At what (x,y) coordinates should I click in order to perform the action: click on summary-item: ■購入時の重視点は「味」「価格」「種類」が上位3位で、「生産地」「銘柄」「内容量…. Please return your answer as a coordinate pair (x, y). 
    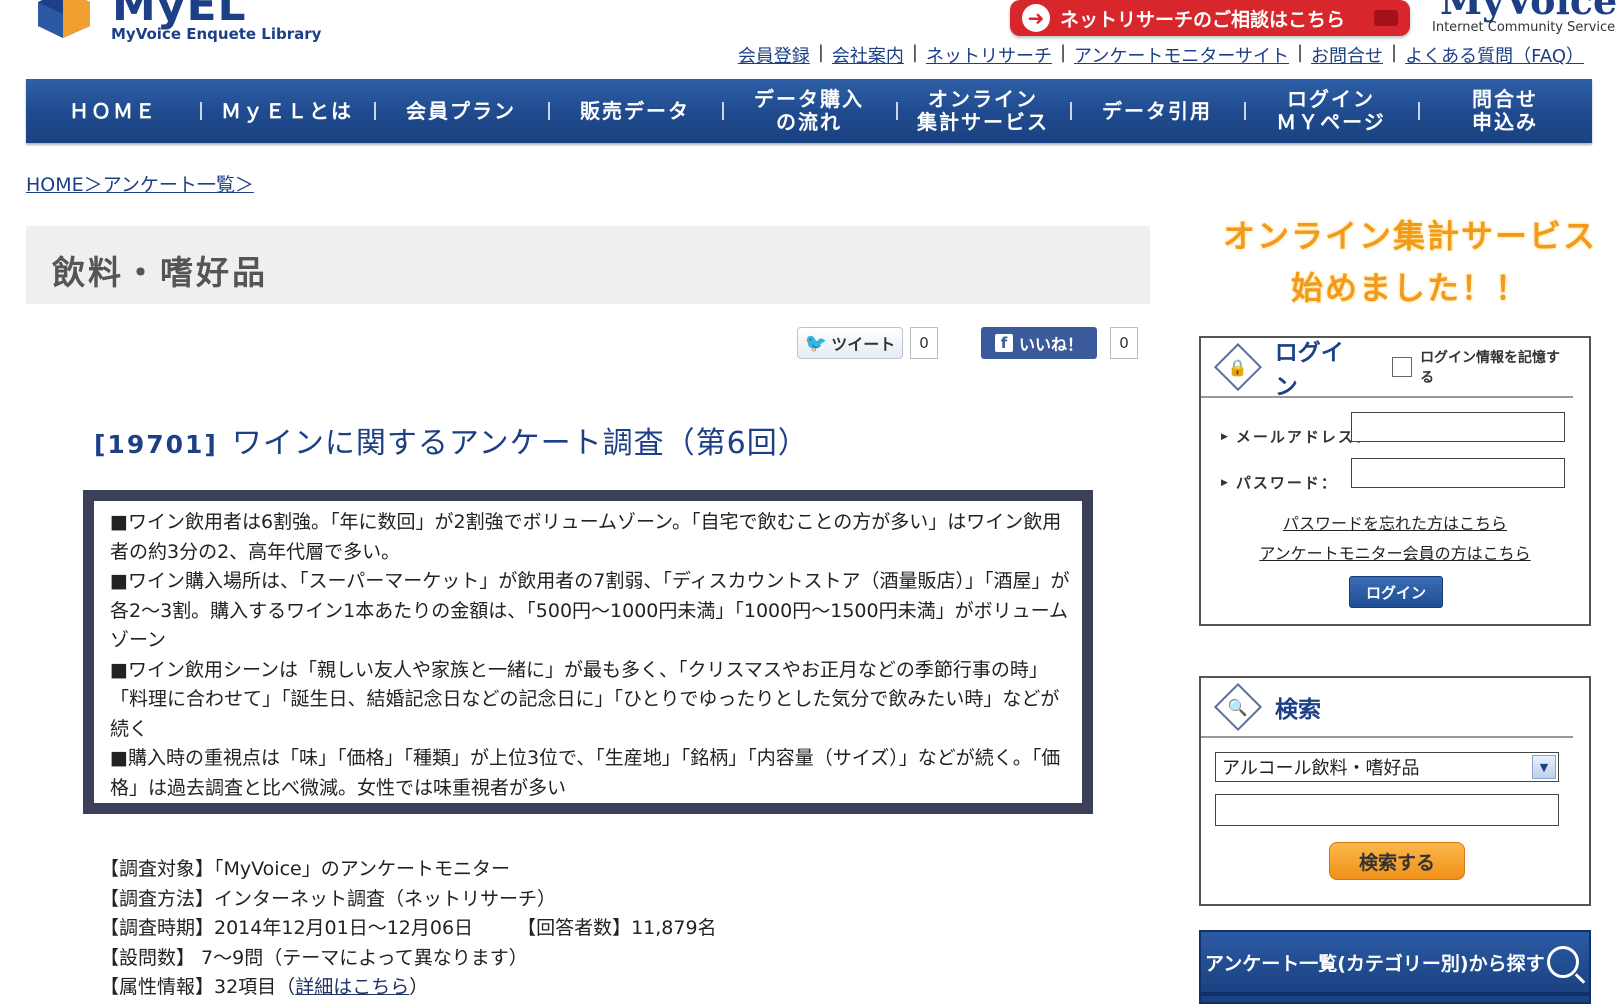
    Looking at the image, I should click on (585, 773).